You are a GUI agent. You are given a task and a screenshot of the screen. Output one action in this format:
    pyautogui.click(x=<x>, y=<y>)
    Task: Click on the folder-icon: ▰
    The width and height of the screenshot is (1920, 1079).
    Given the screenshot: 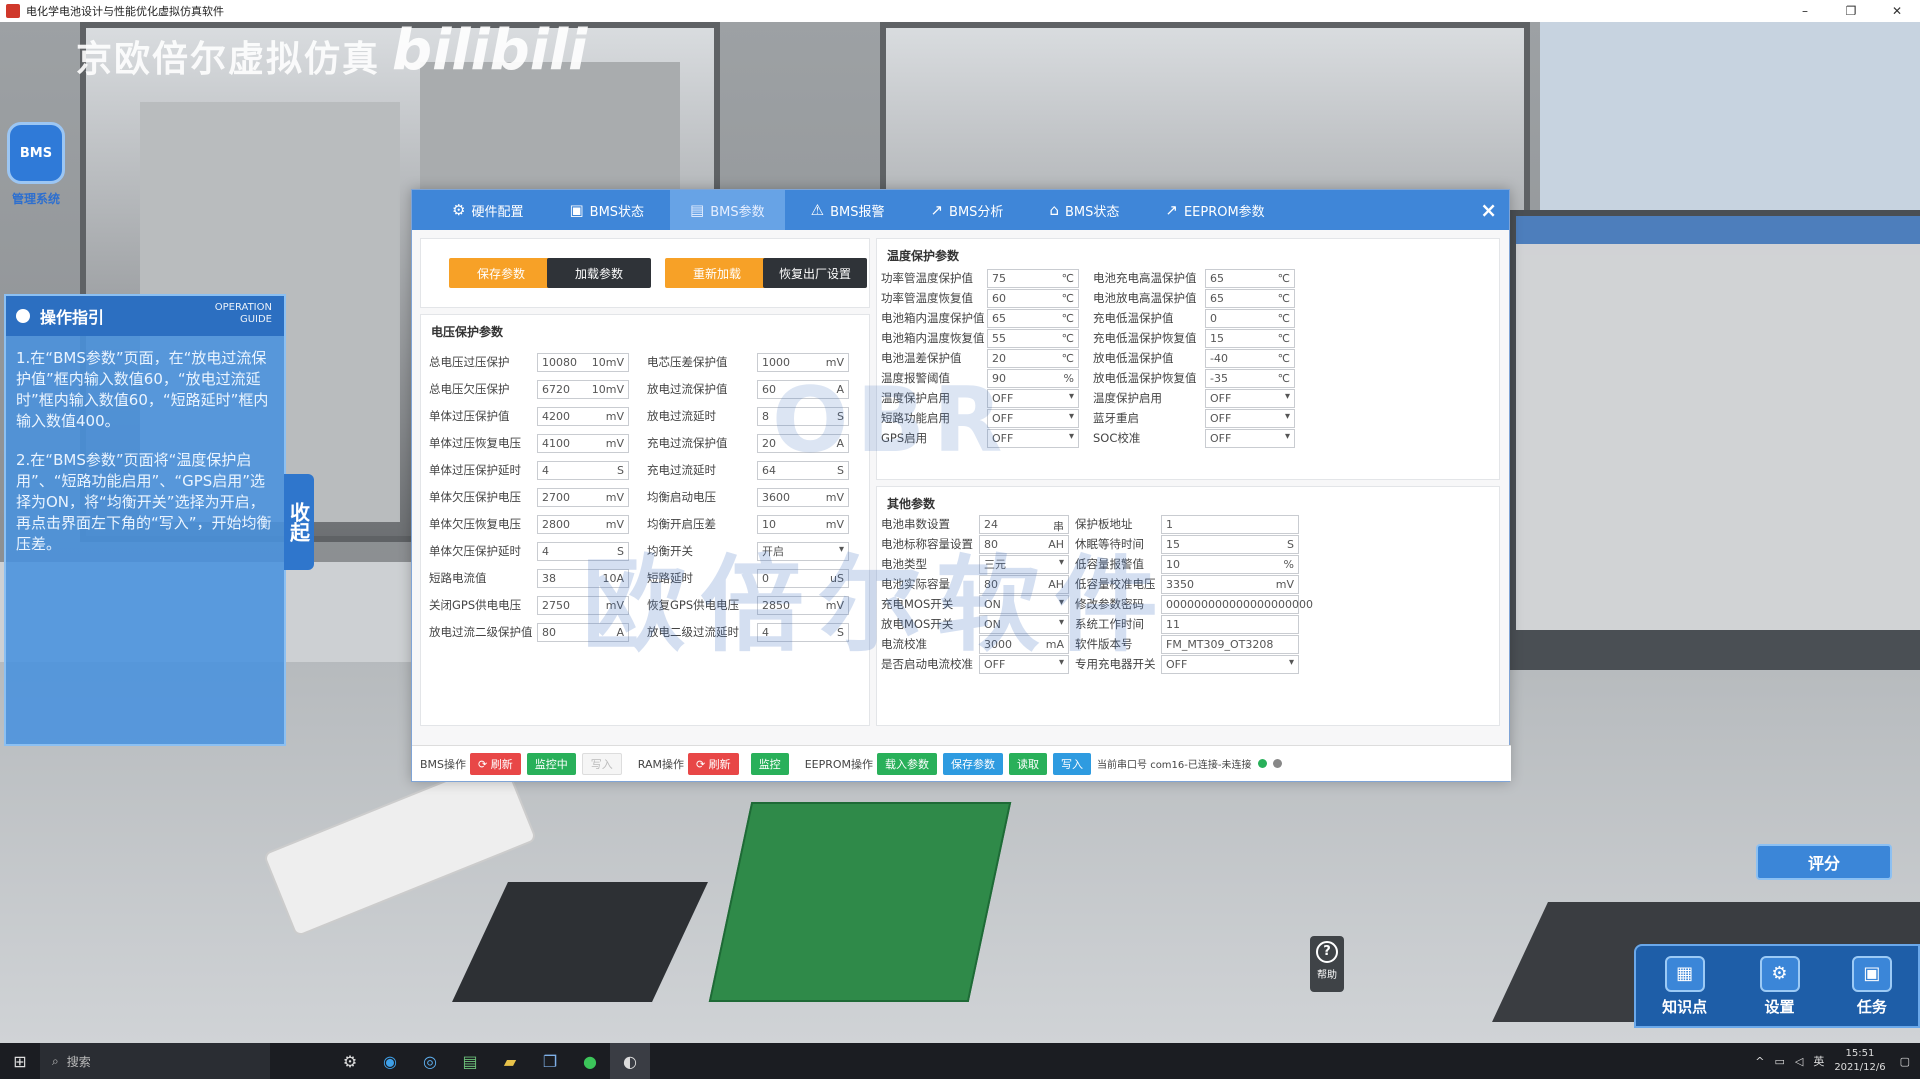 What is the action you would take?
    pyautogui.click(x=510, y=1061)
    